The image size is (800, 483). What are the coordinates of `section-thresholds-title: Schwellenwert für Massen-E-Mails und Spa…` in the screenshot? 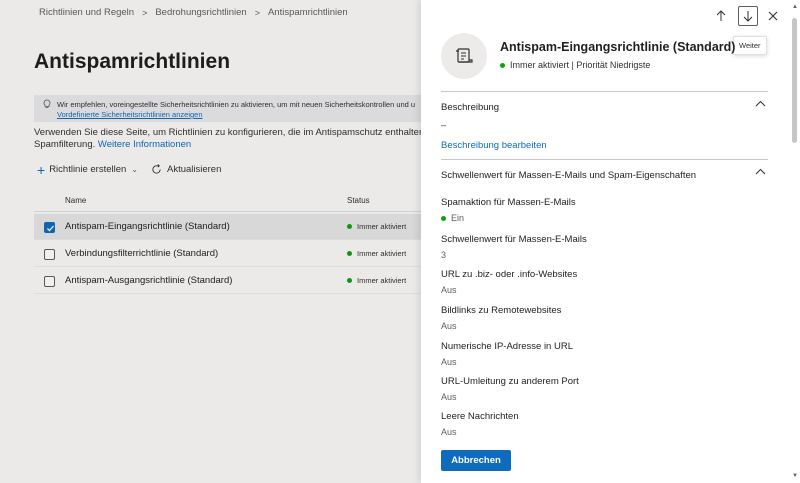 It's located at (569, 175).